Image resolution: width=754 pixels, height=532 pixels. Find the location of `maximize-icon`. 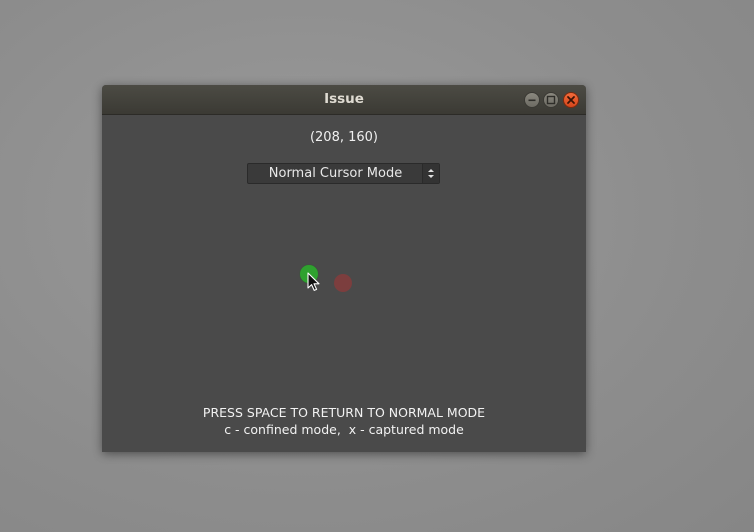

maximize-icon is located at coordinates (551, 100).